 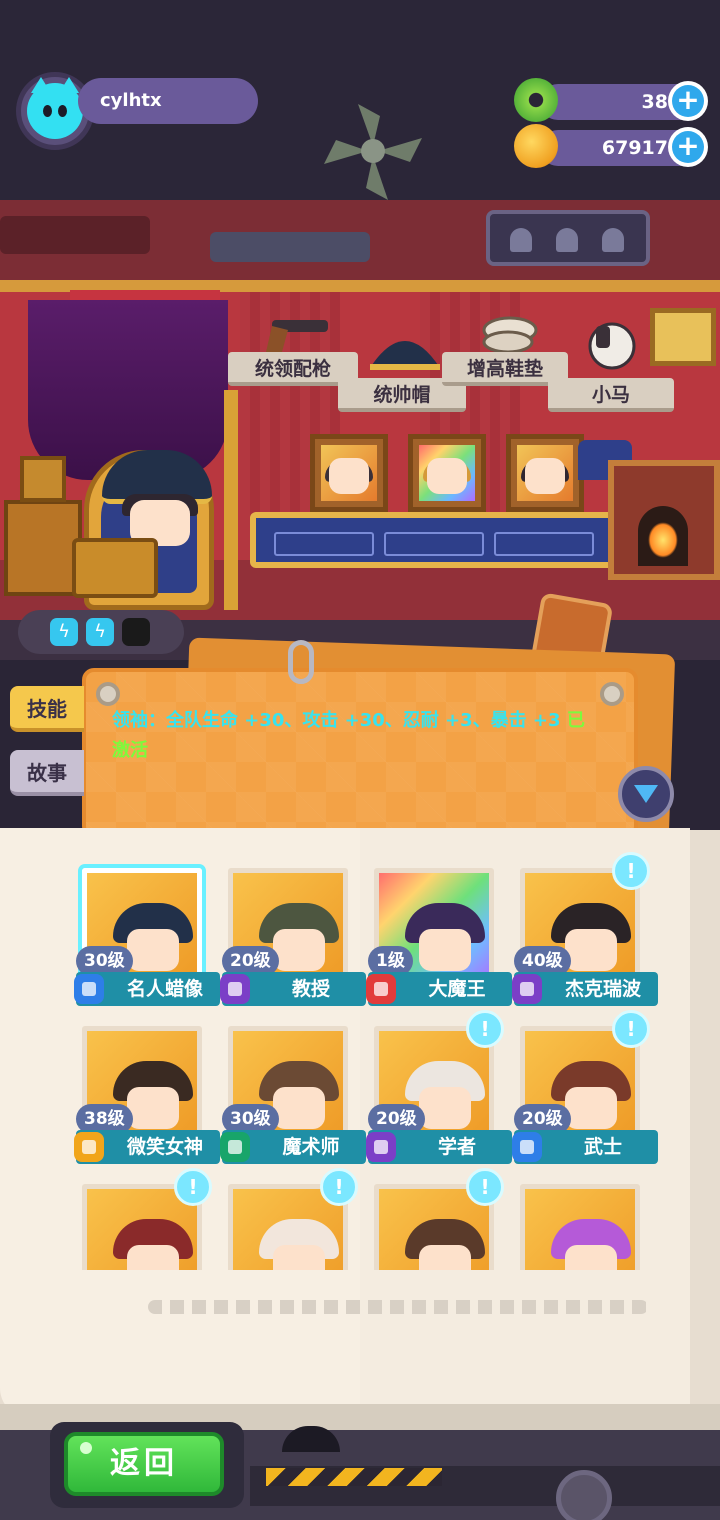 I want to click on energy-bar: ϟ ϟ, so click(x=101, y=632).